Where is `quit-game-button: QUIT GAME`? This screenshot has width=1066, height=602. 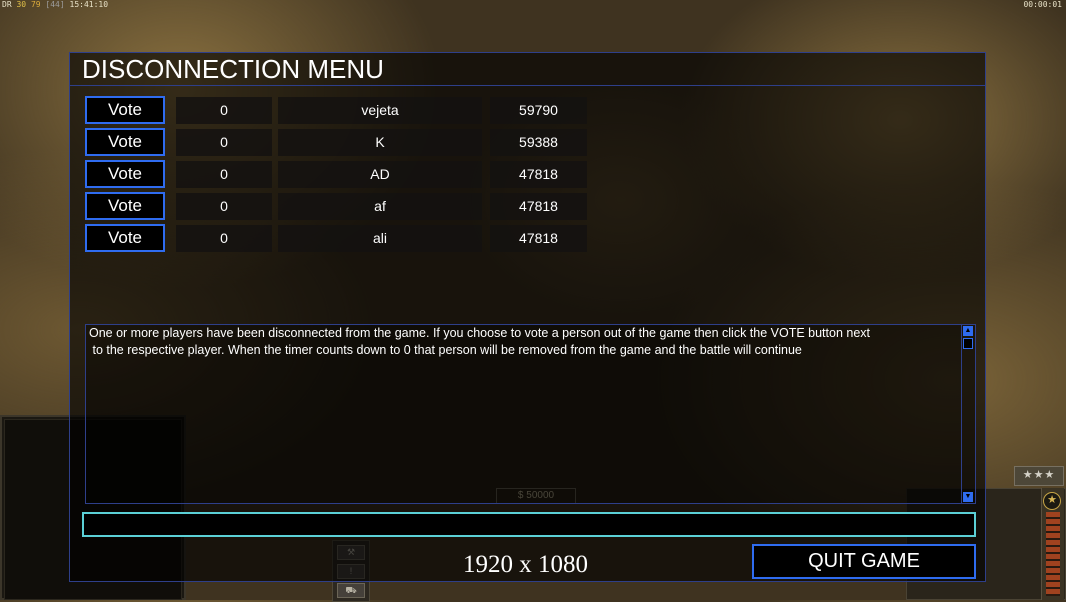 quit-game-button: QUIT GAME is located at coordinates (864, 561).